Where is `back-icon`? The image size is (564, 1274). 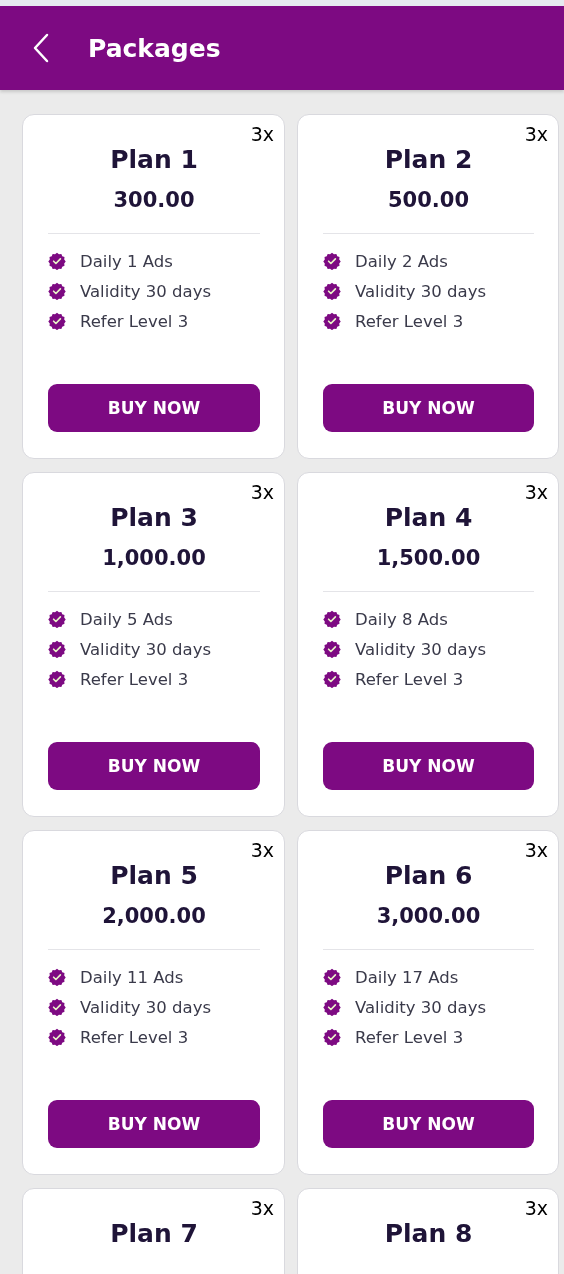
back-icon is located at coordinates (41, 48).